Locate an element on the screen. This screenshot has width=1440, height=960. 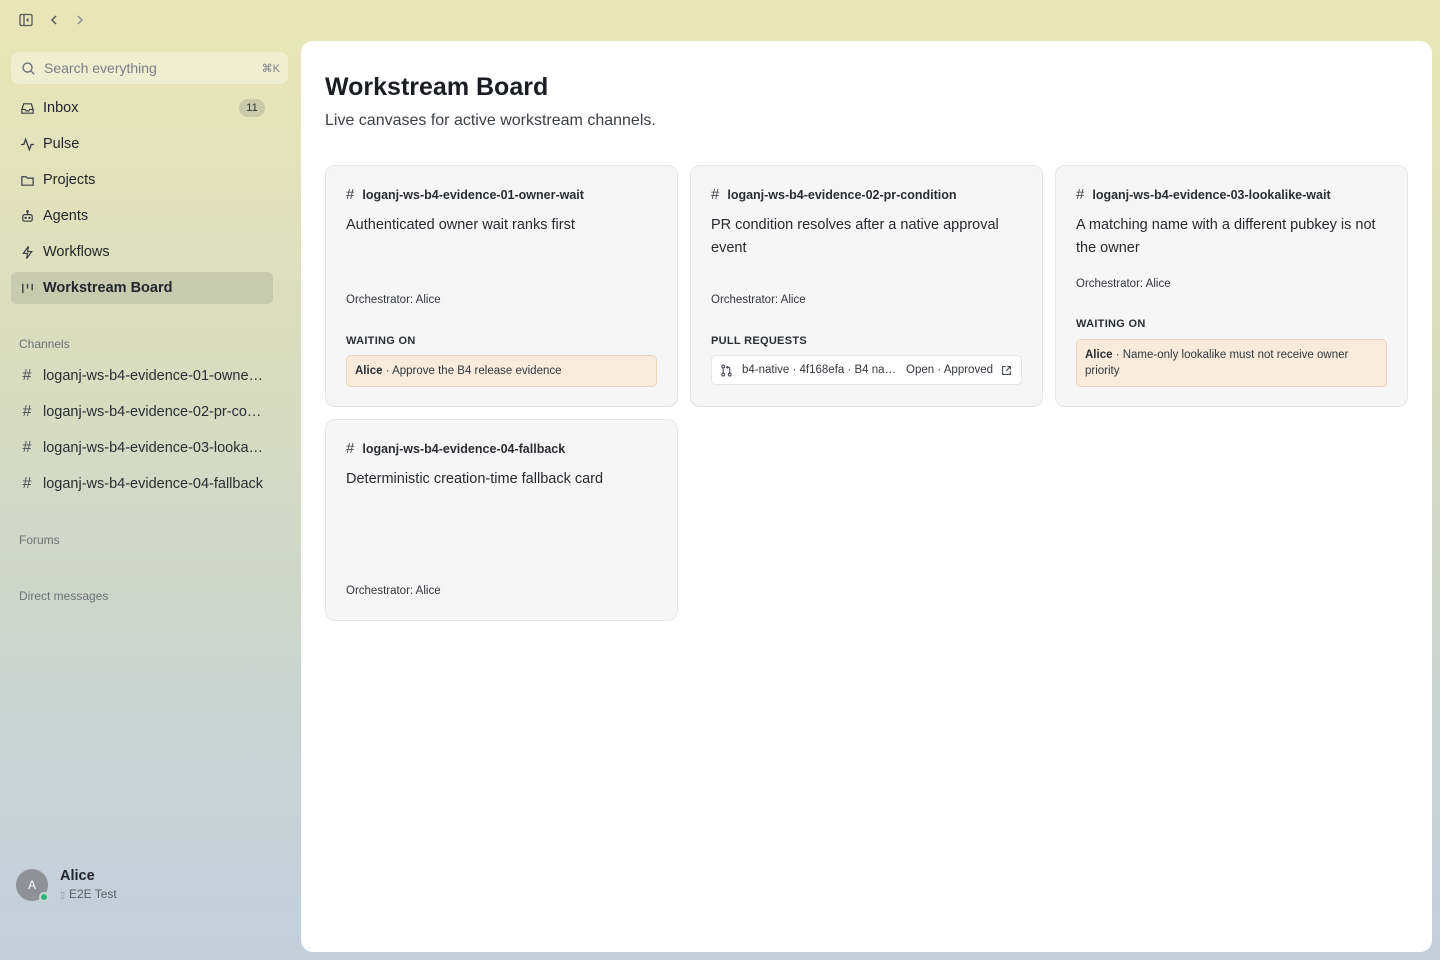
card-channel-name: loganj-ws-b4-evidence-02-pr-condition is located at coordinates (842, 194).